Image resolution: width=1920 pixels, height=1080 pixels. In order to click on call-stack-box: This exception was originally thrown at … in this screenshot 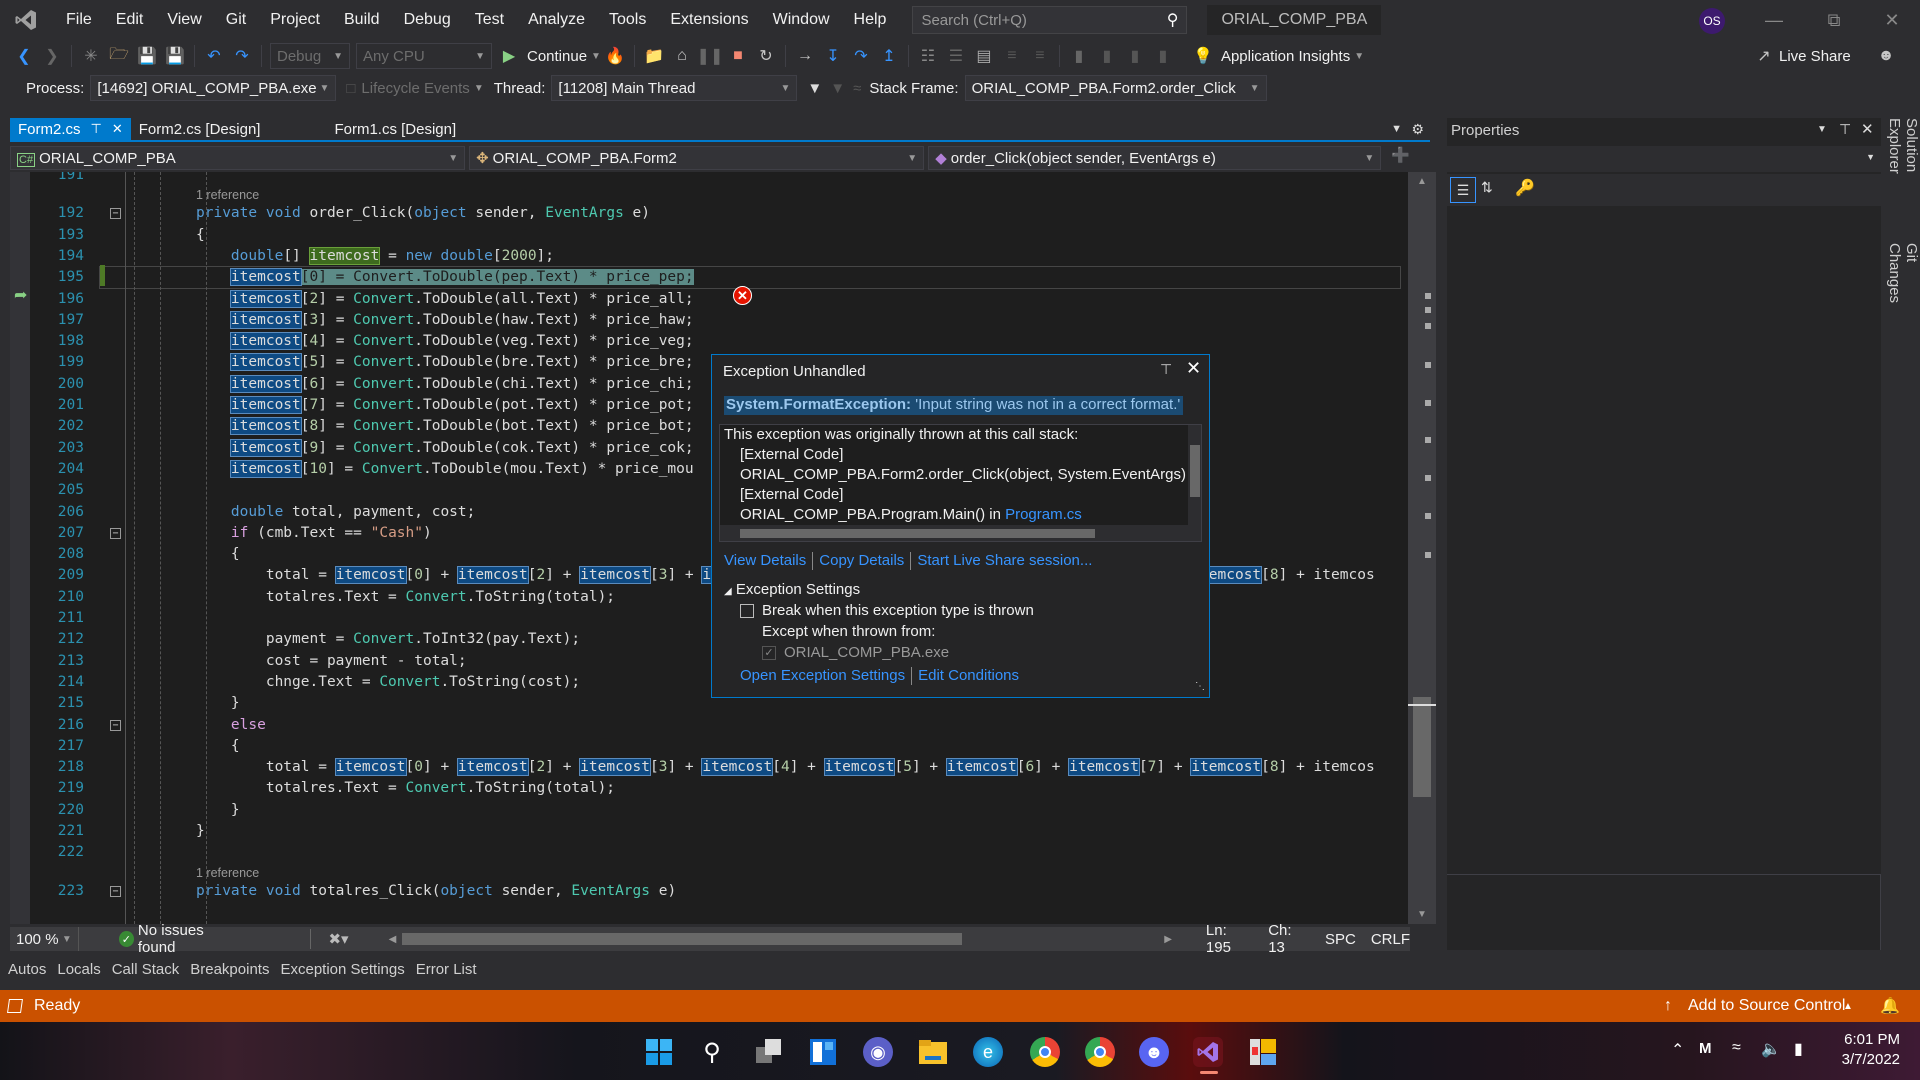, I will do `click(960, 483)`.